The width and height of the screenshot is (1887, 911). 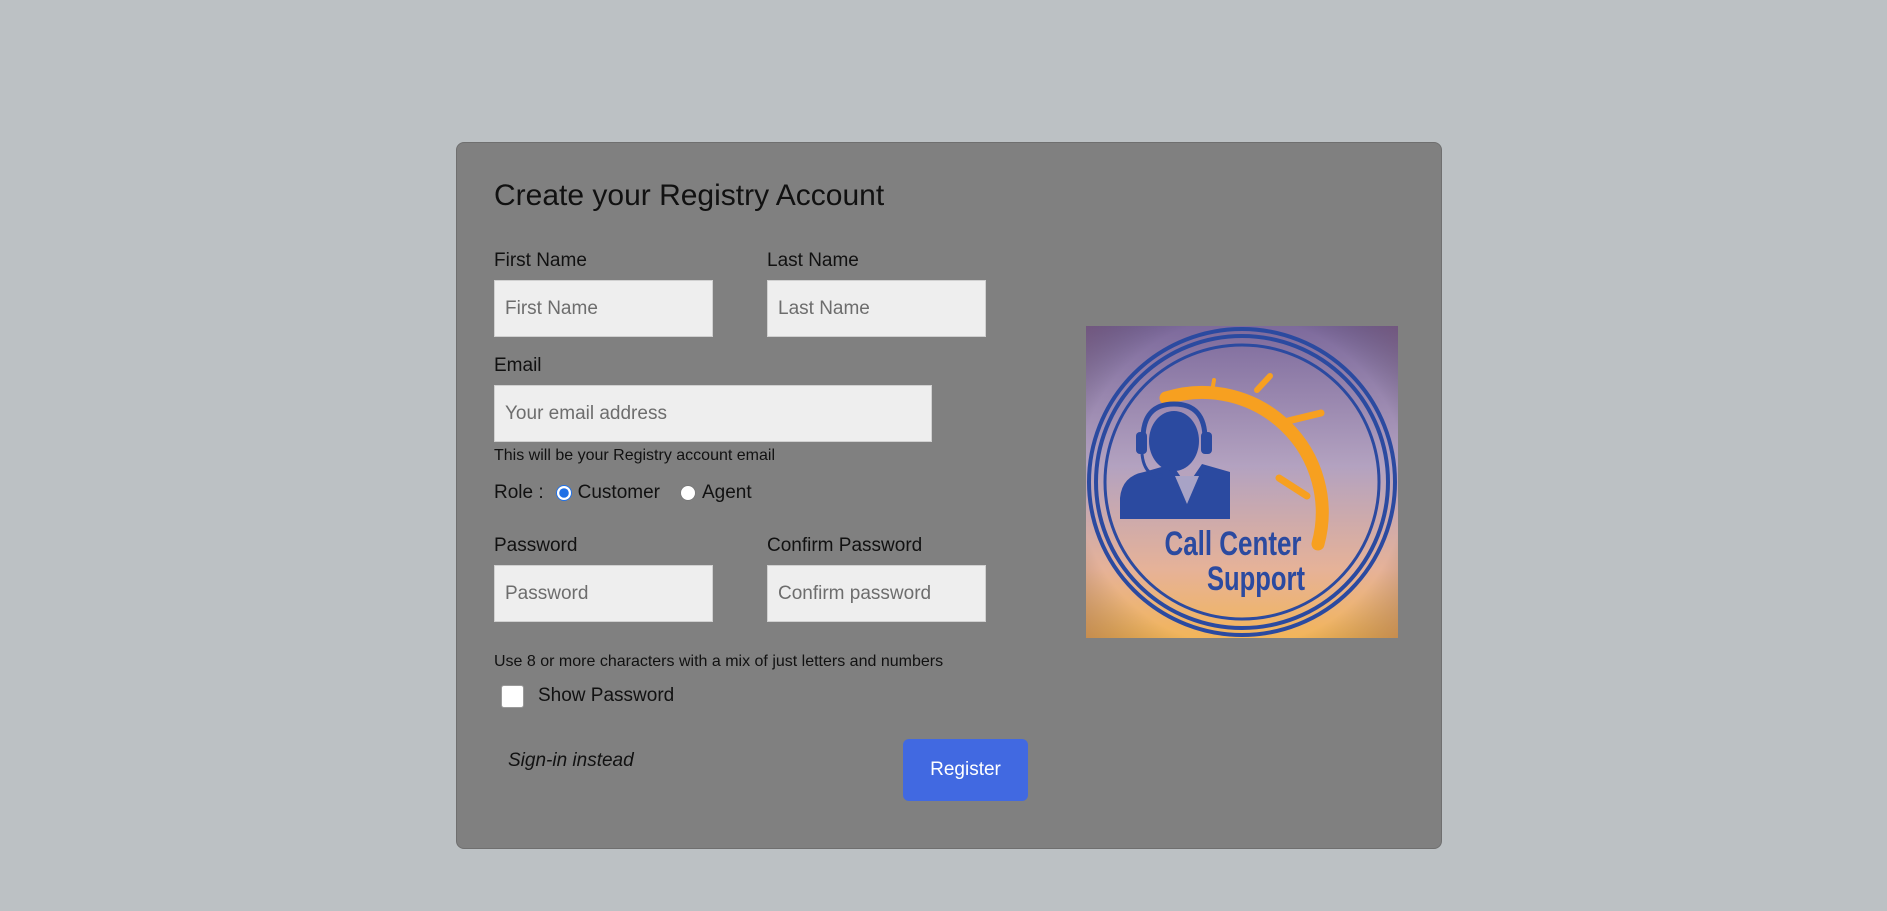 What do you see at coordinates (536, 545) in the screenshot?
I see `password-label: Password` at bounding box center [536, 545].